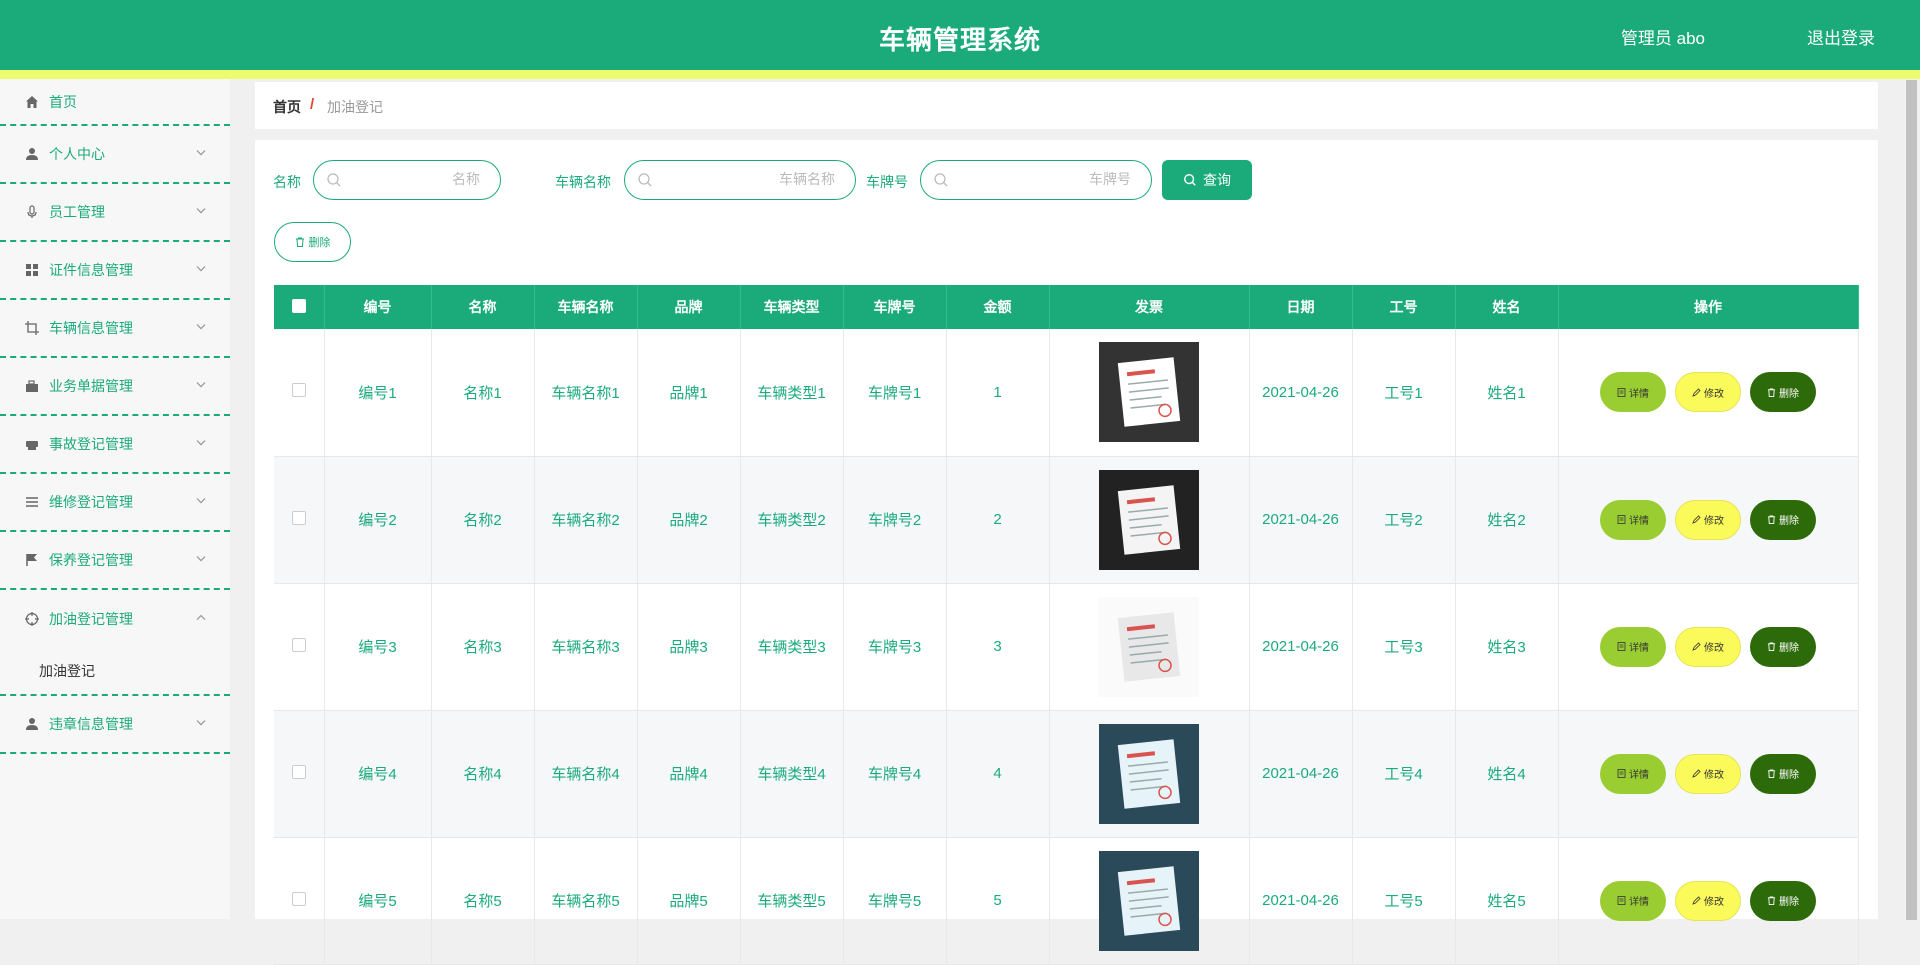 The width and height of the screenshot is (1920, 965). I want to click on trash-icon, so click(1771, 646).